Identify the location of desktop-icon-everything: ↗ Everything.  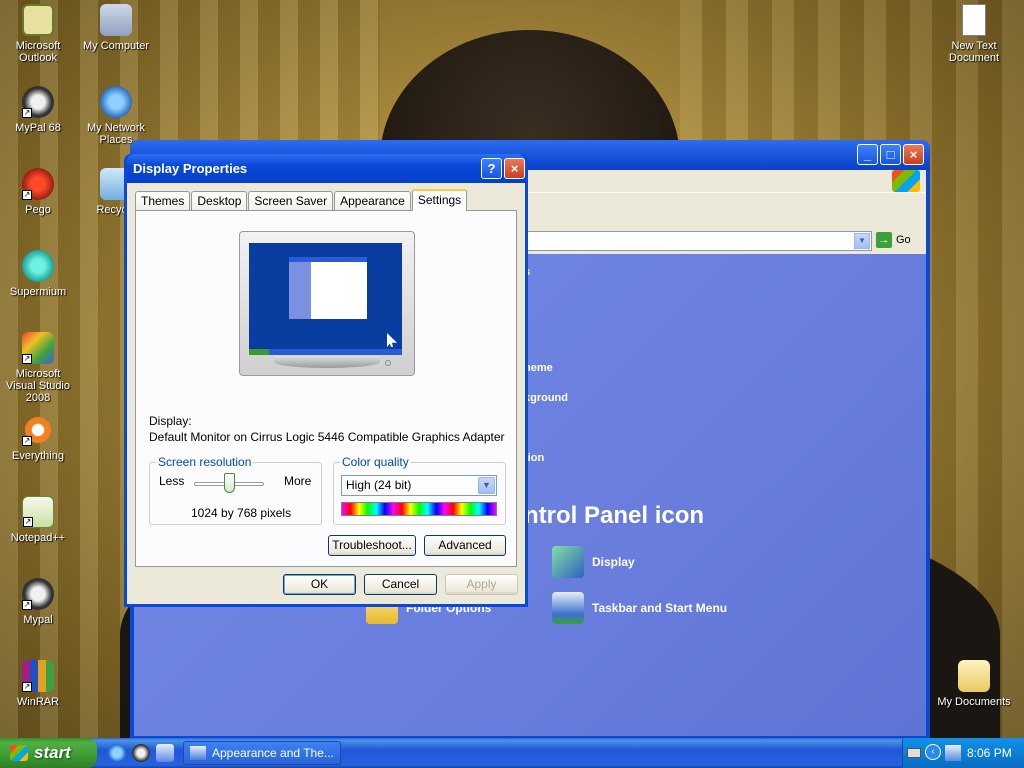
(38, 438).